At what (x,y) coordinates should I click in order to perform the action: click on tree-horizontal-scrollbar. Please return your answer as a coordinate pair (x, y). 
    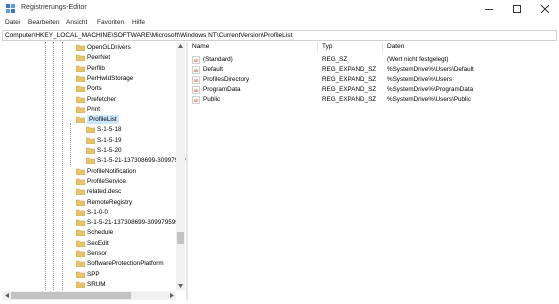
    Looking at the image, I should click on (89, 295).